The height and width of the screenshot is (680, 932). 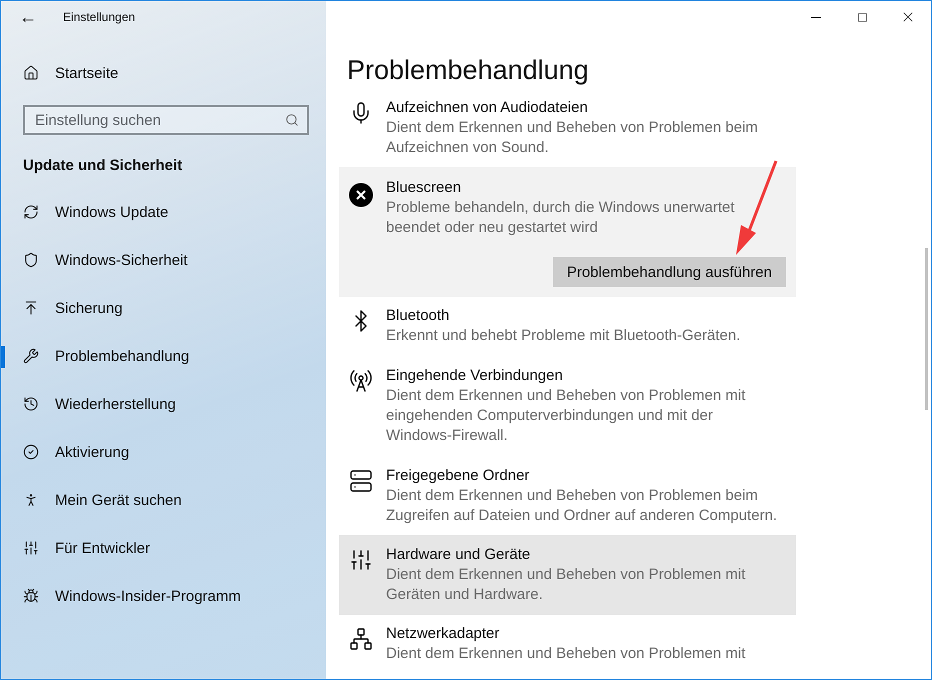 What do you see at coordinates (361, 639) in the screenshot?
I see `network-icon` at bounding box center [361, 639].